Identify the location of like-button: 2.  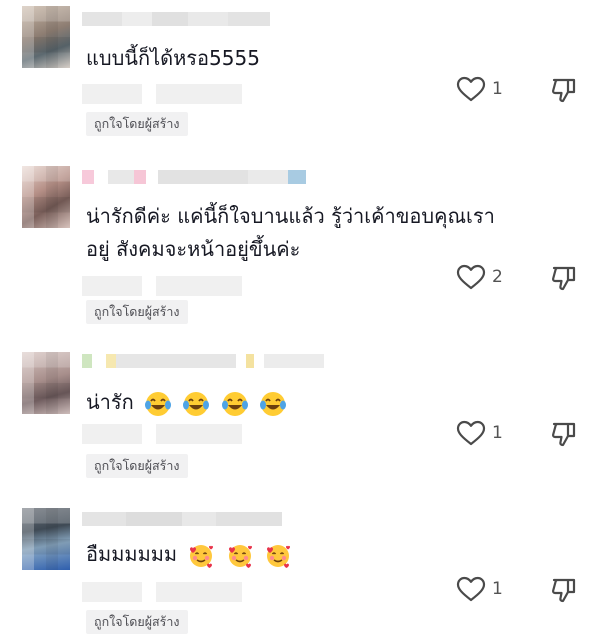
(479, 277).